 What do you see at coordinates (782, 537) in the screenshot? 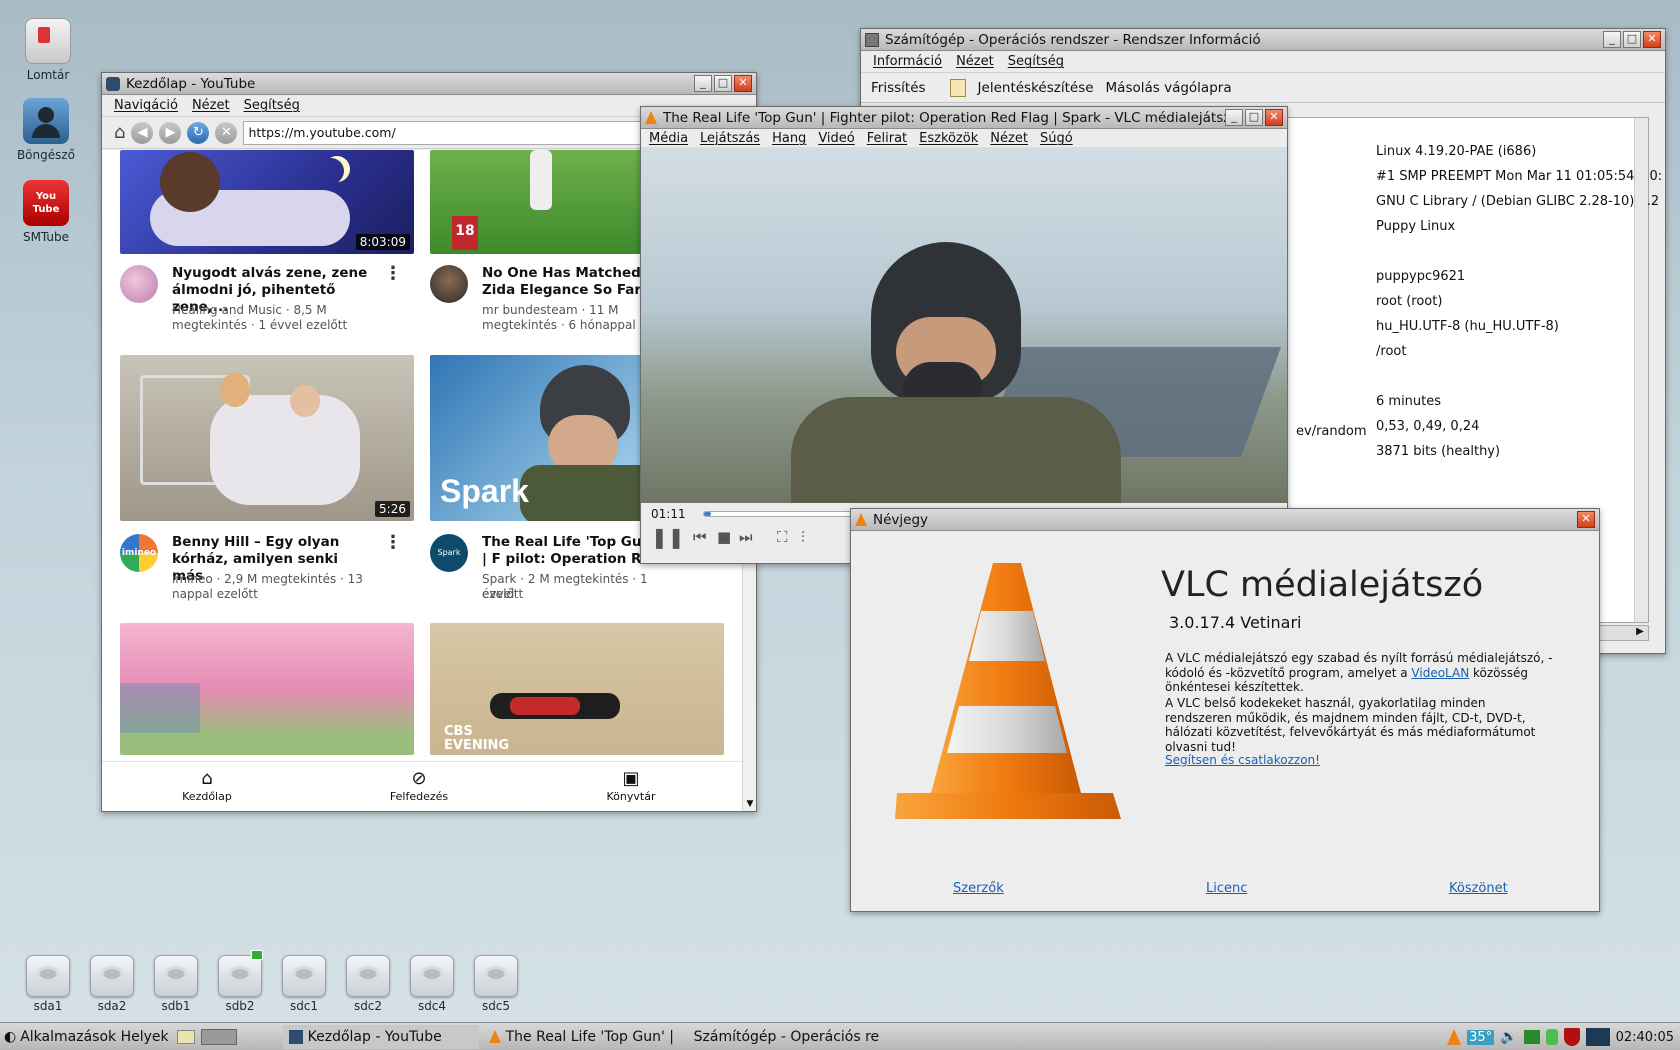
I see `fullscreen-icon: ⛶` at bounding box center [782, 537].